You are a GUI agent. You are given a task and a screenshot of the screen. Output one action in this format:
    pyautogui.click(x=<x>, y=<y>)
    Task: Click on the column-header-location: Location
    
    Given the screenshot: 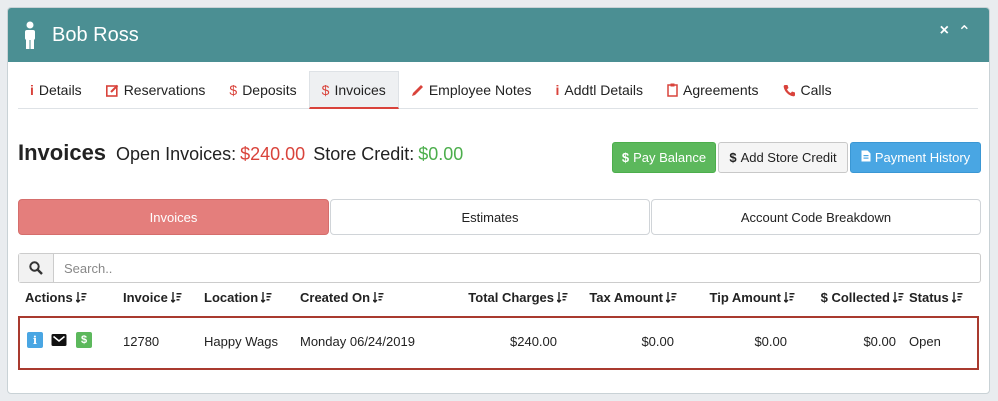 What is the action you would take?
    pyautogui.click(x=238, y=297)
    